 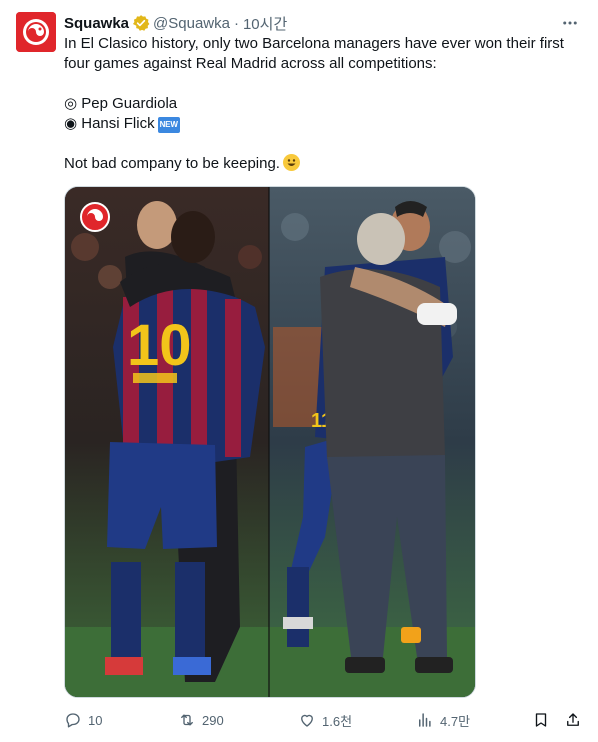 What do you see at coordinates (324, 124) in the screenshot?
I see `bullet-flick-line: ◉ Hansi Flick NEW` at bounding box center [324, 124].